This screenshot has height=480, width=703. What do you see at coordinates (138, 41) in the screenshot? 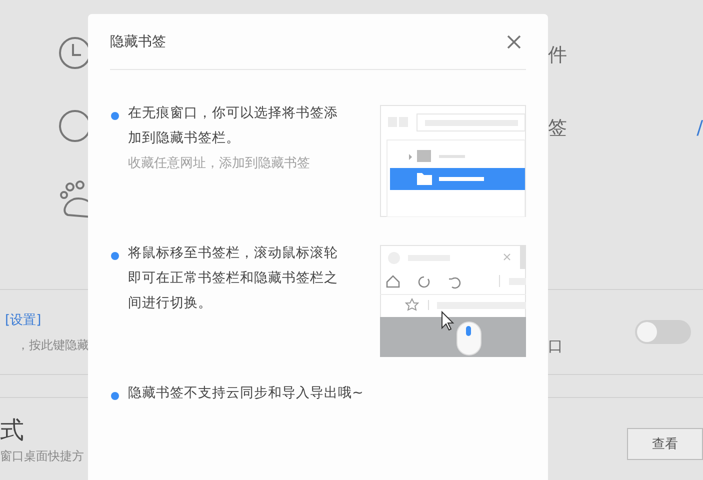
I see `dialog-title: 隐藏书签` at bounding box center [138, 41].